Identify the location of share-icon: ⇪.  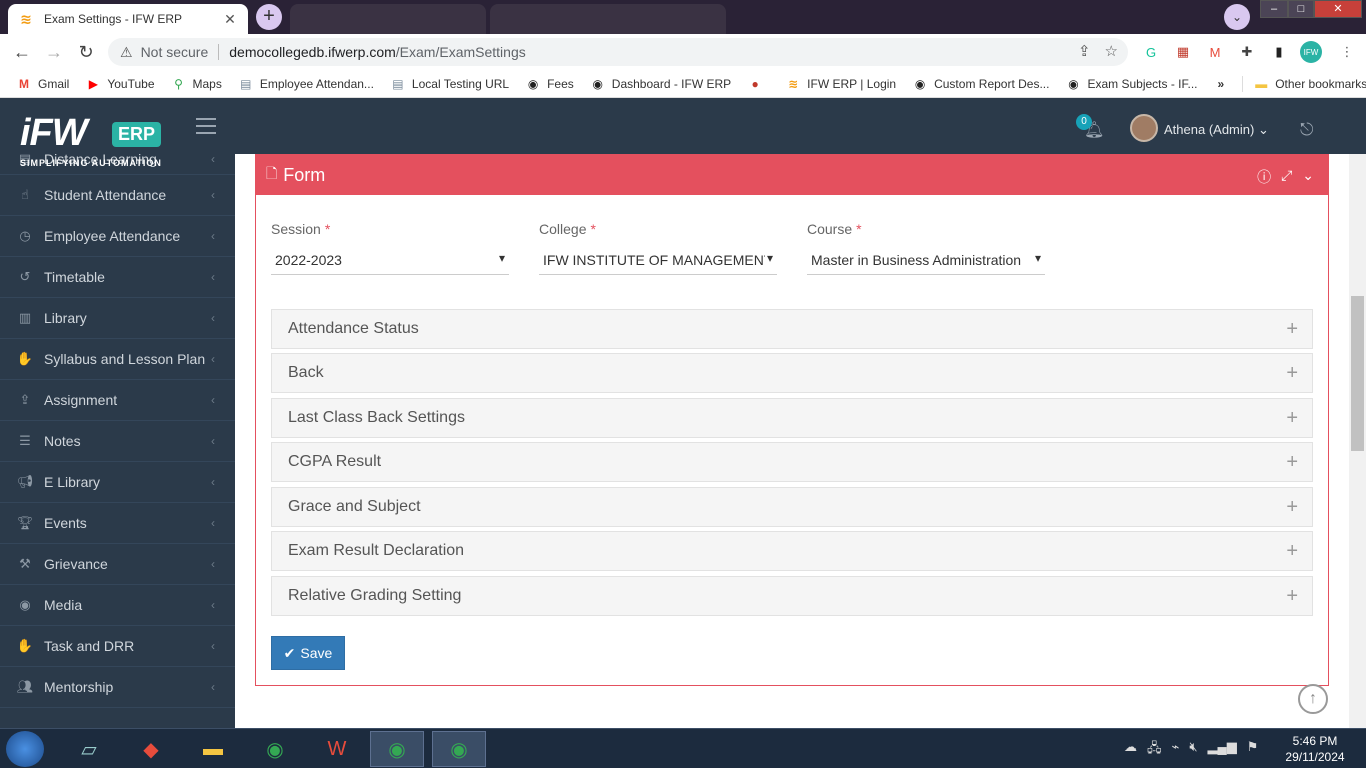
(1084, 51).